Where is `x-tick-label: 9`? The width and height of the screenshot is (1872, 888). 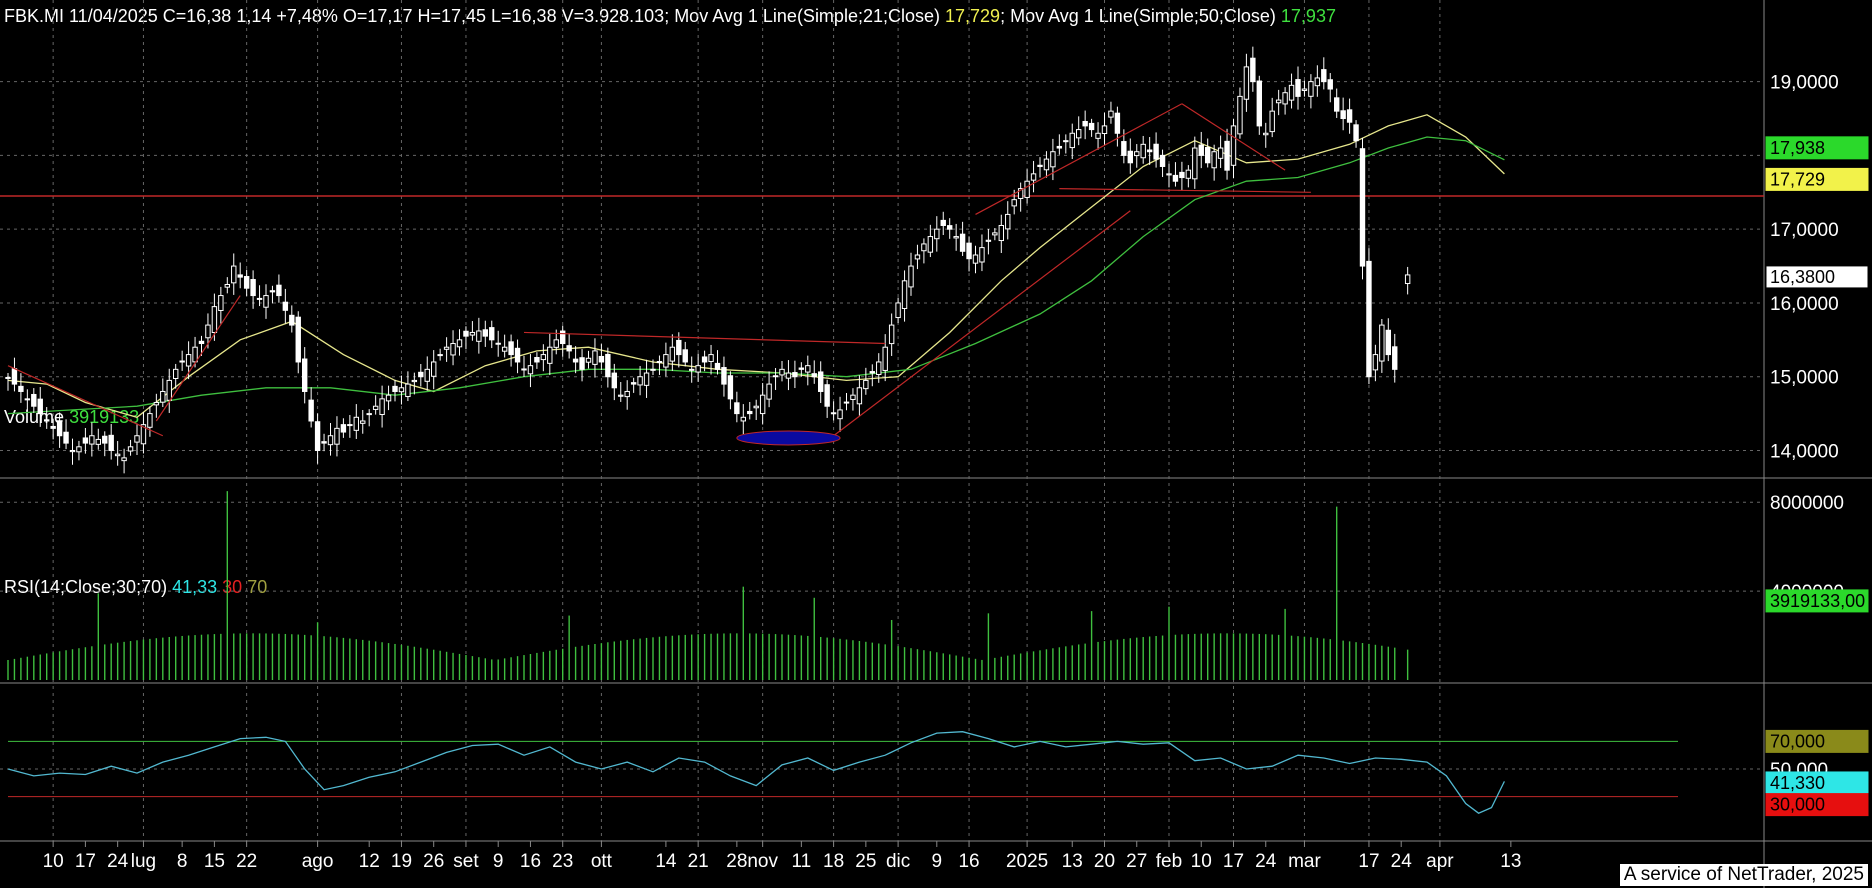 x-tick-label: 9 is located at coordinates (498, 861).